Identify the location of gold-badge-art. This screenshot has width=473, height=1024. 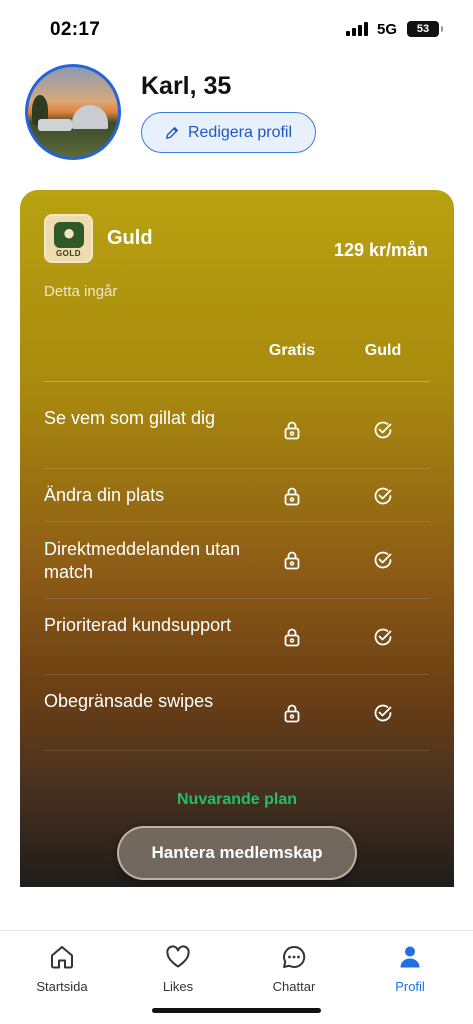
(69, 235).